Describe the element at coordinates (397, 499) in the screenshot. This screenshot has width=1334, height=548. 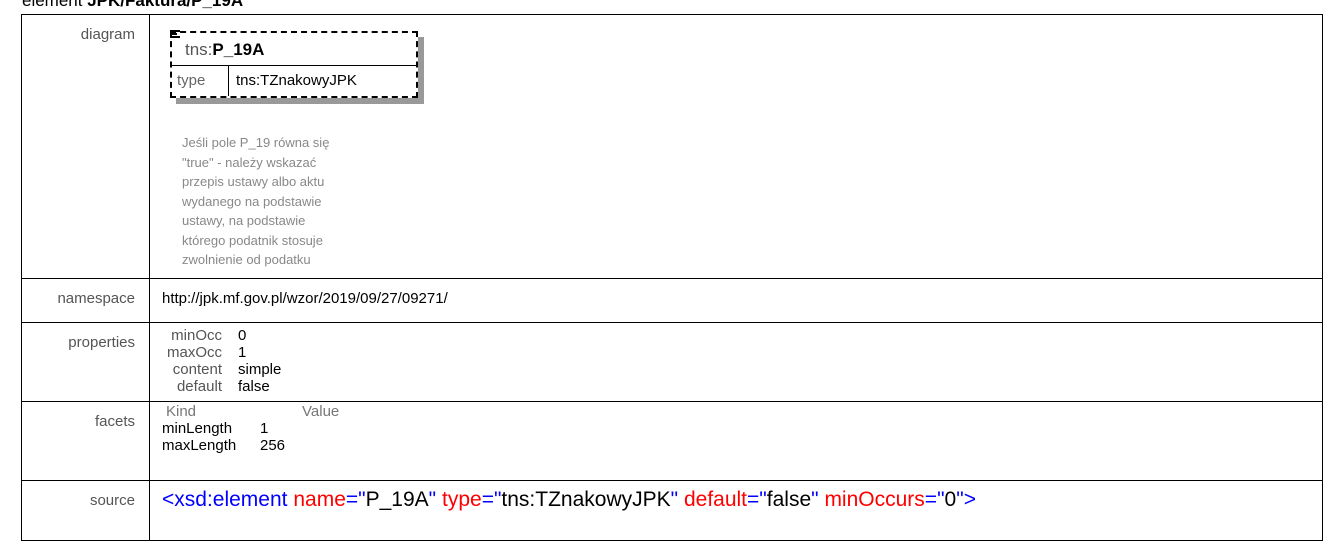
I see `source-attr-value: P_19A` at that location.